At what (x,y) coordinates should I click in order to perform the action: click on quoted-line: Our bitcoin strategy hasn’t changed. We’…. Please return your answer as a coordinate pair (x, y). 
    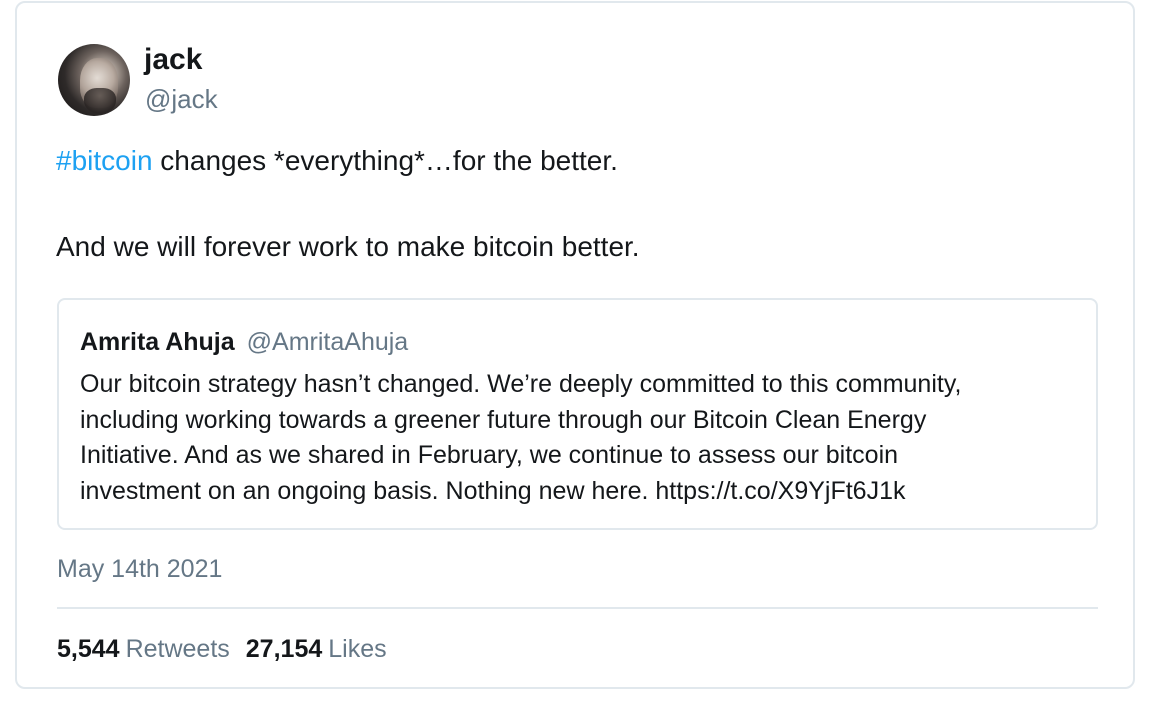
    Looking at the image, I should click on (521, 384).